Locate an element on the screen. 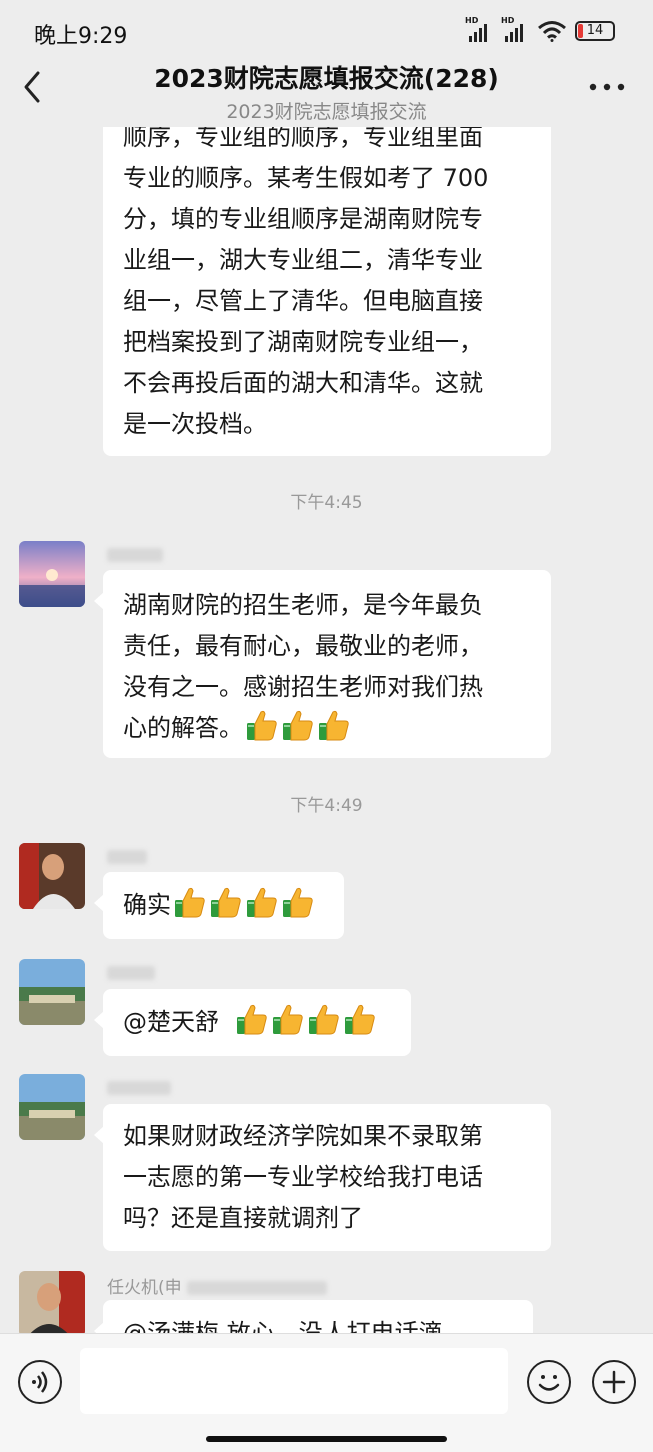  more-icon is located at coordinates (607, 87).